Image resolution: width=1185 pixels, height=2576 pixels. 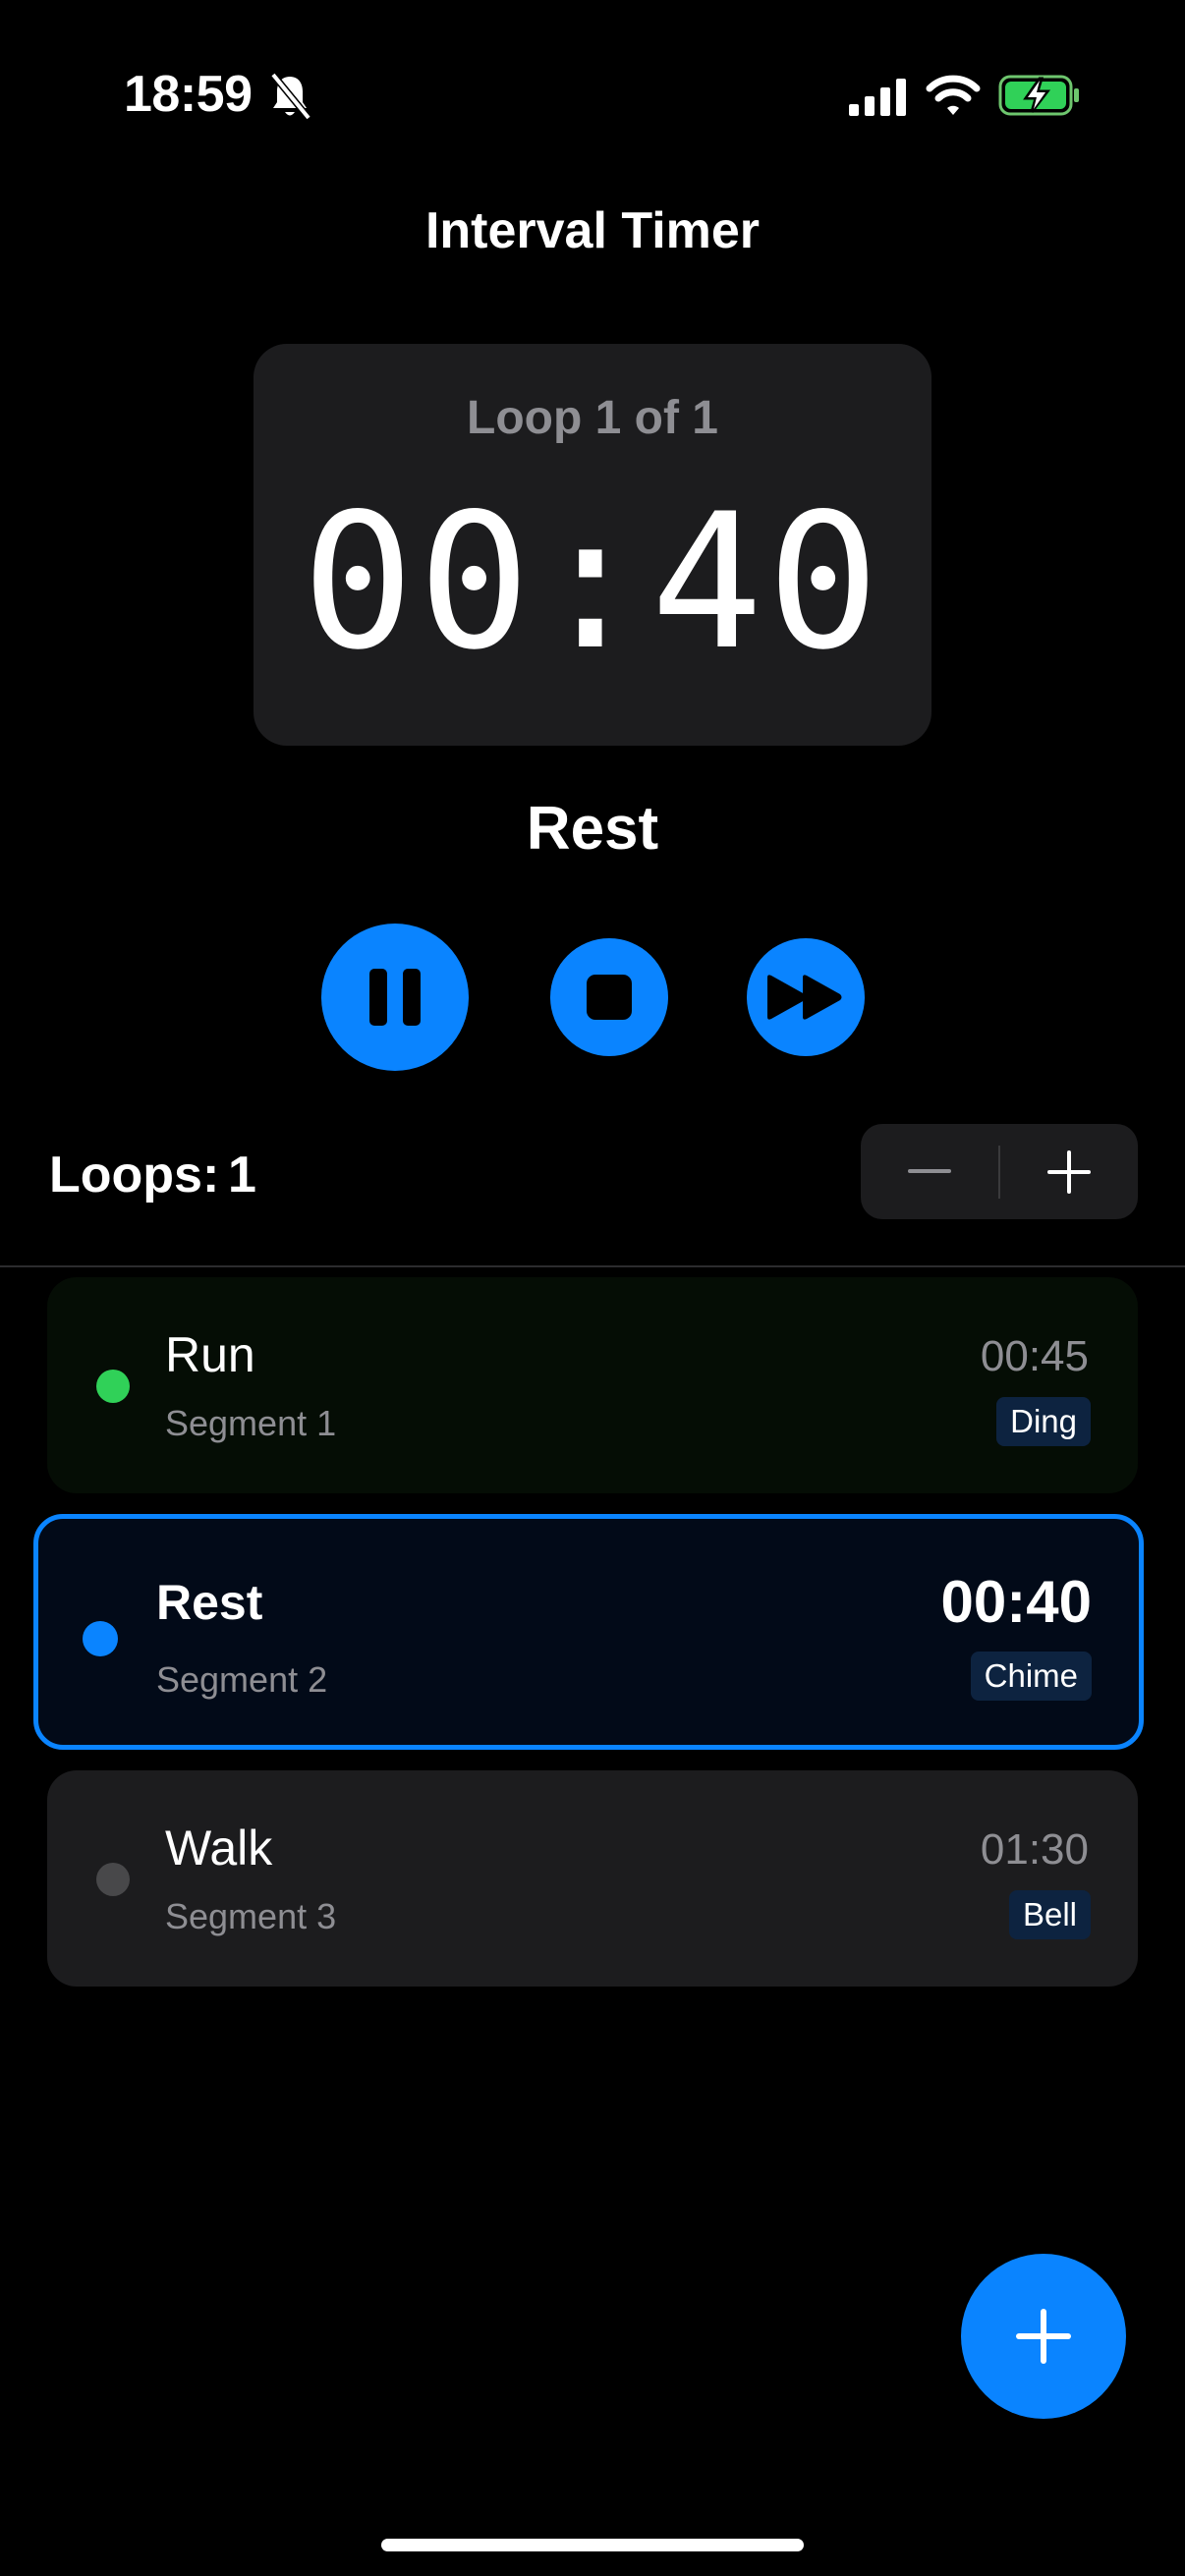 What do you see at coordinates (589, 1632) in the screenshot?
I see `segment-row-active: Rest Segment 2 00:40 Chime` at bounding box center [589, 1632].